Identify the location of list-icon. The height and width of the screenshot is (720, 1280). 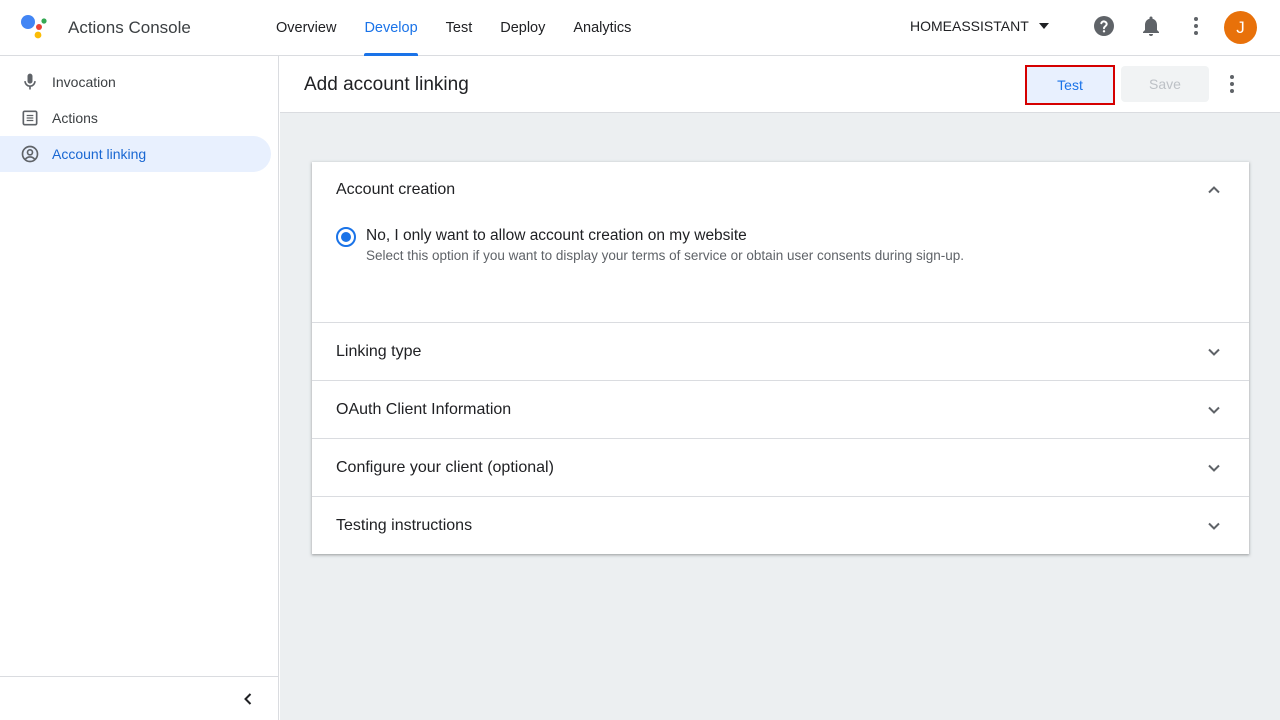
(30, 118).